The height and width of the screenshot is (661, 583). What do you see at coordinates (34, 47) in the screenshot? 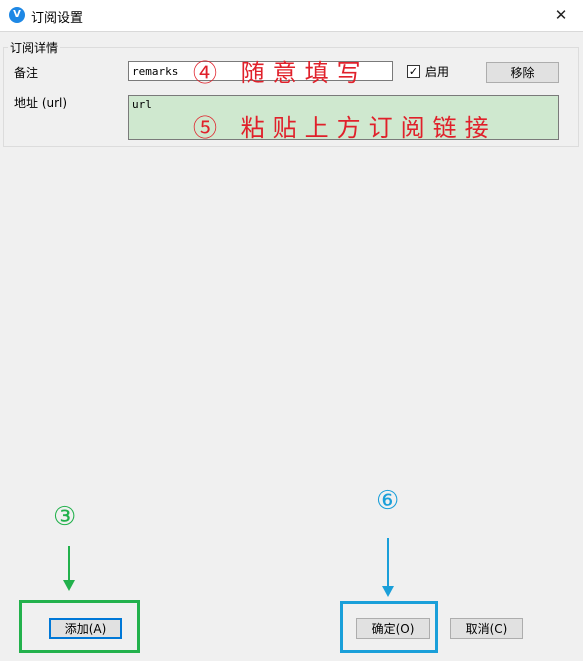
I see `group-title: 订阅详情` at bounding box center [34, 47].